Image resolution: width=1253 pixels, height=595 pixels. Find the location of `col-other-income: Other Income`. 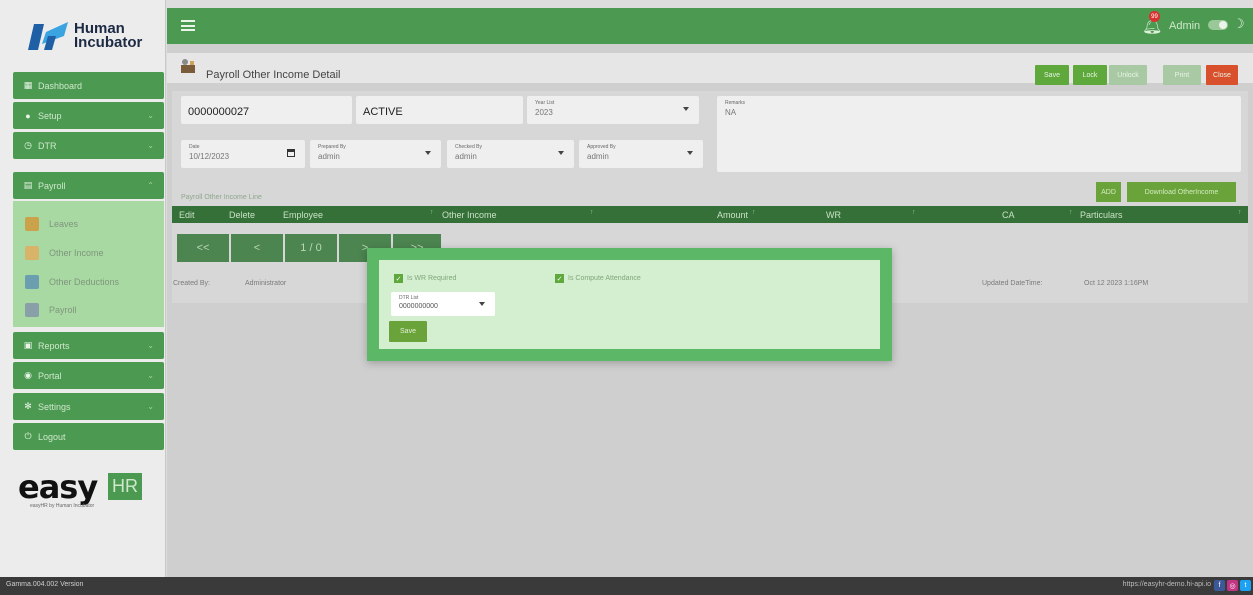

col-other-income: Other Income is located at coordinates (469, 215).